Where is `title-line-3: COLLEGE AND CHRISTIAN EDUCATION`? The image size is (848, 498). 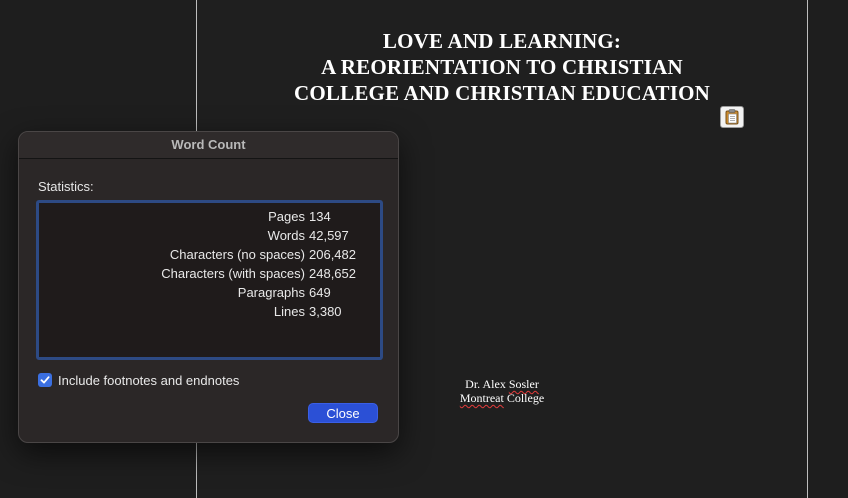
title-line-3: COLLEGE AND CHRISTIAN EDUCATION is located at coordinates (502, 93).